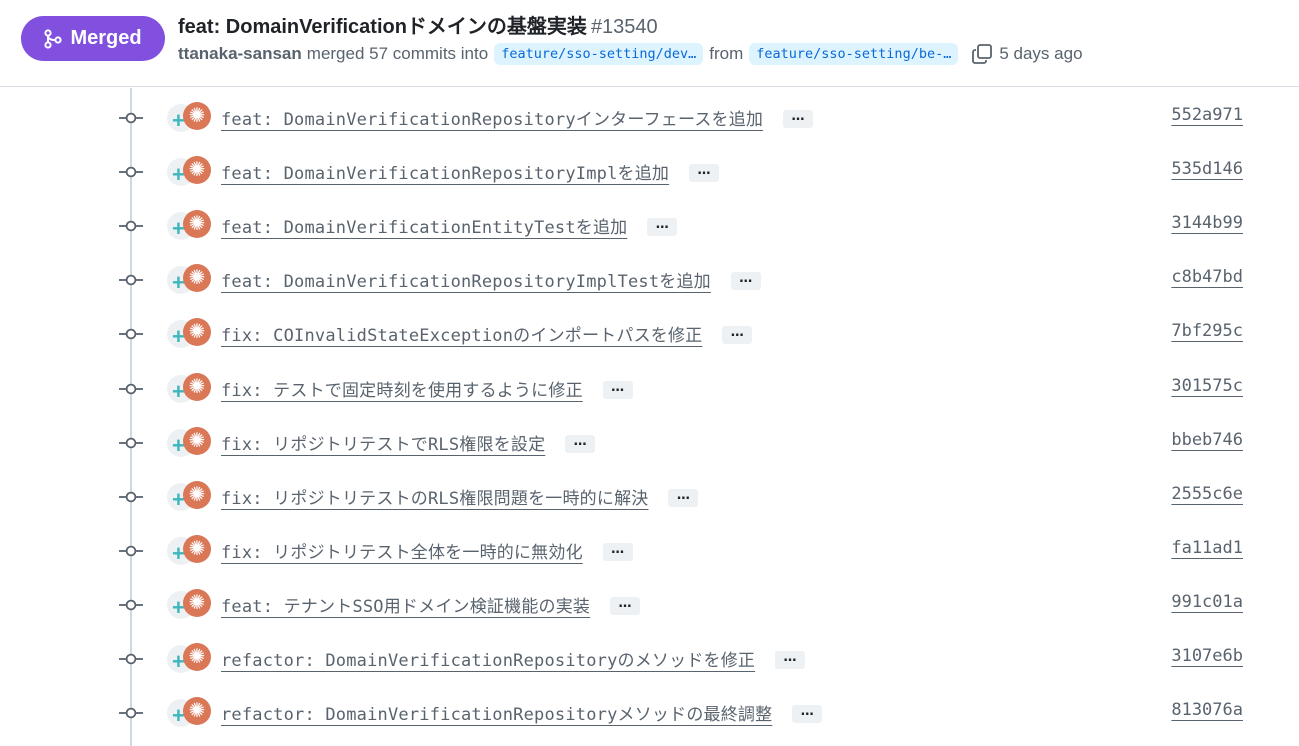  Describe the element at coordinates (1207, 656) in the screenshot. I see `commit-sha-link: 3107e6b` at that location.